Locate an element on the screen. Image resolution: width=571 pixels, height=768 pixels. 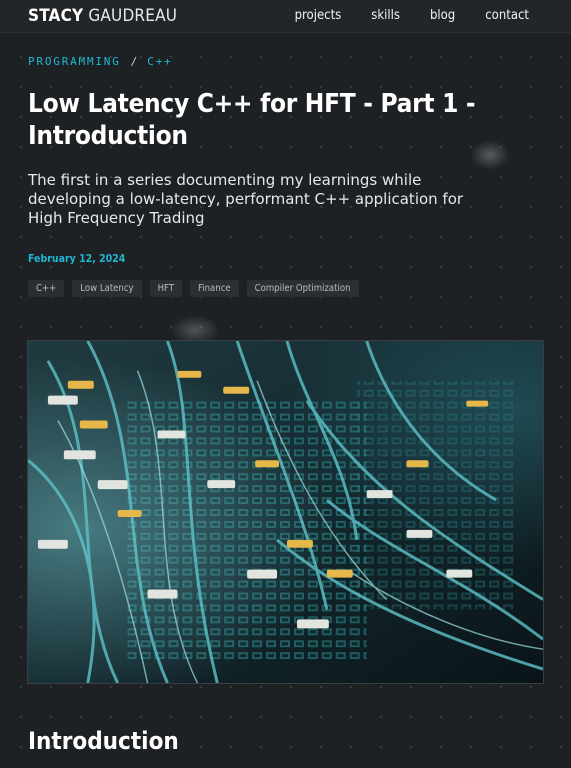
publish-date: February 12, 2024 is located at coordinates (77, 259).